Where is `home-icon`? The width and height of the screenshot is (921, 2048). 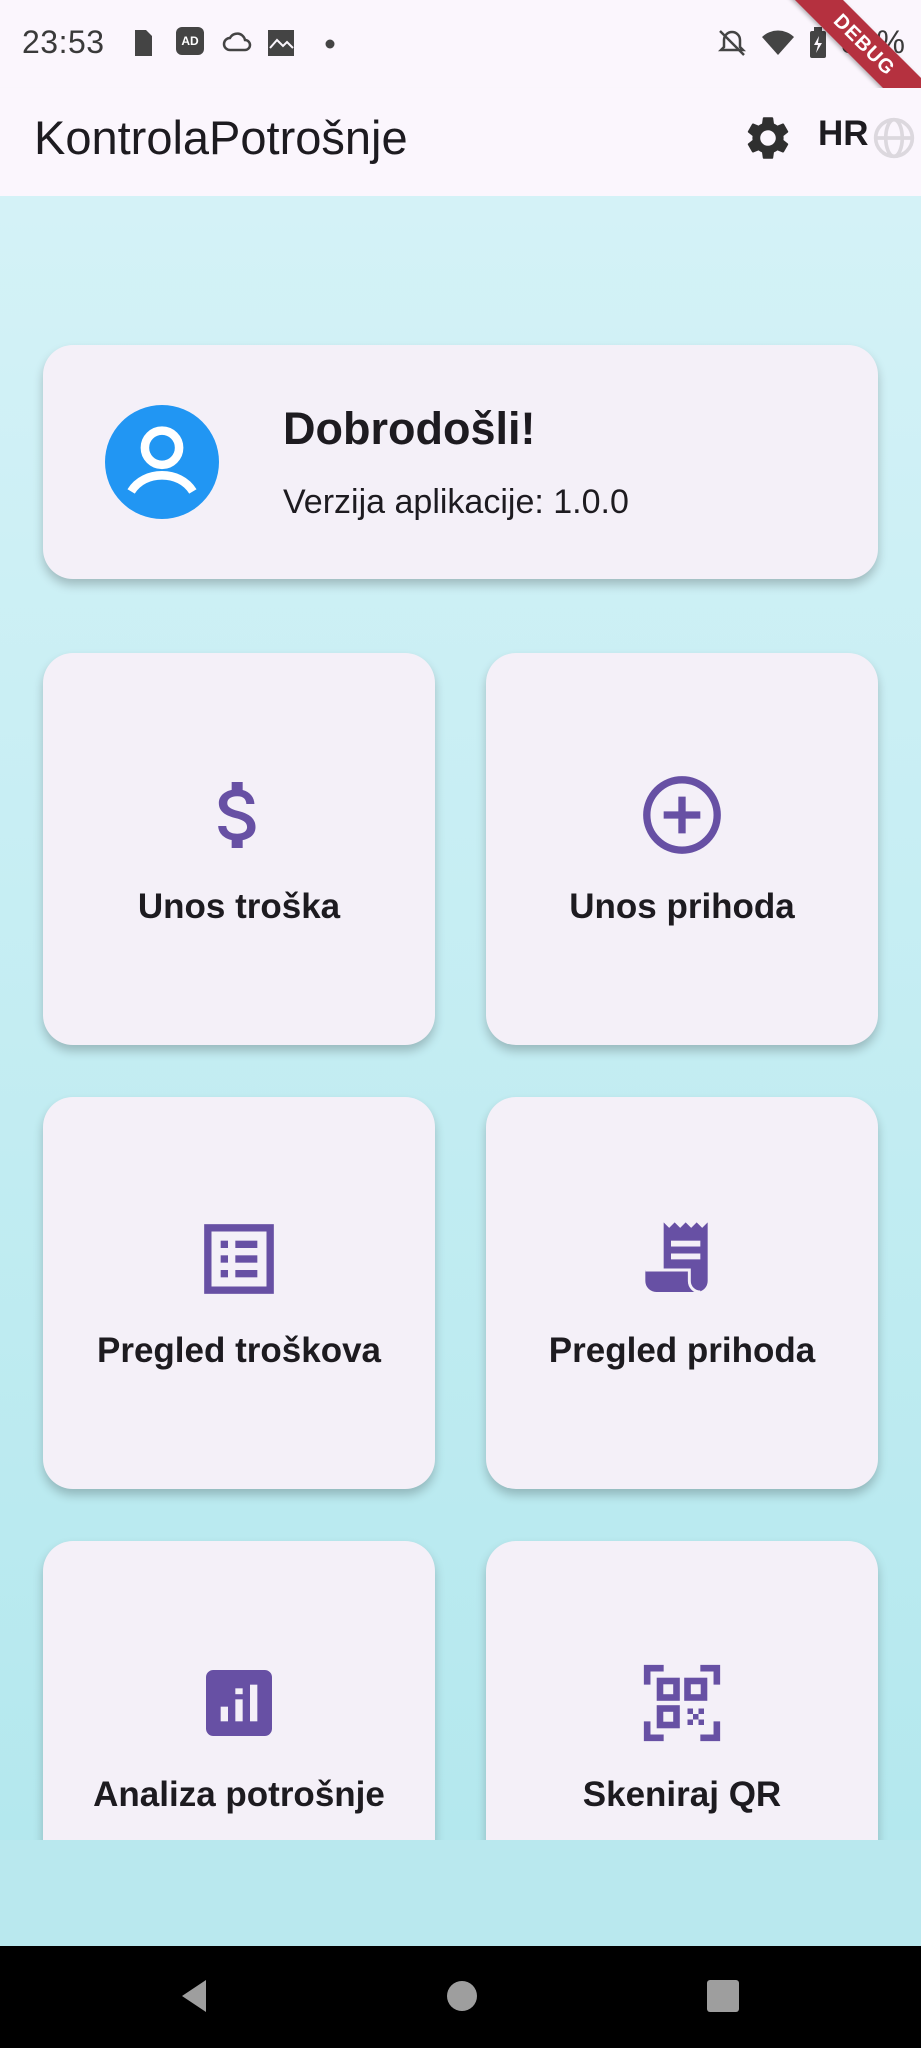
home-icon is located at coordinates (462, 1996).